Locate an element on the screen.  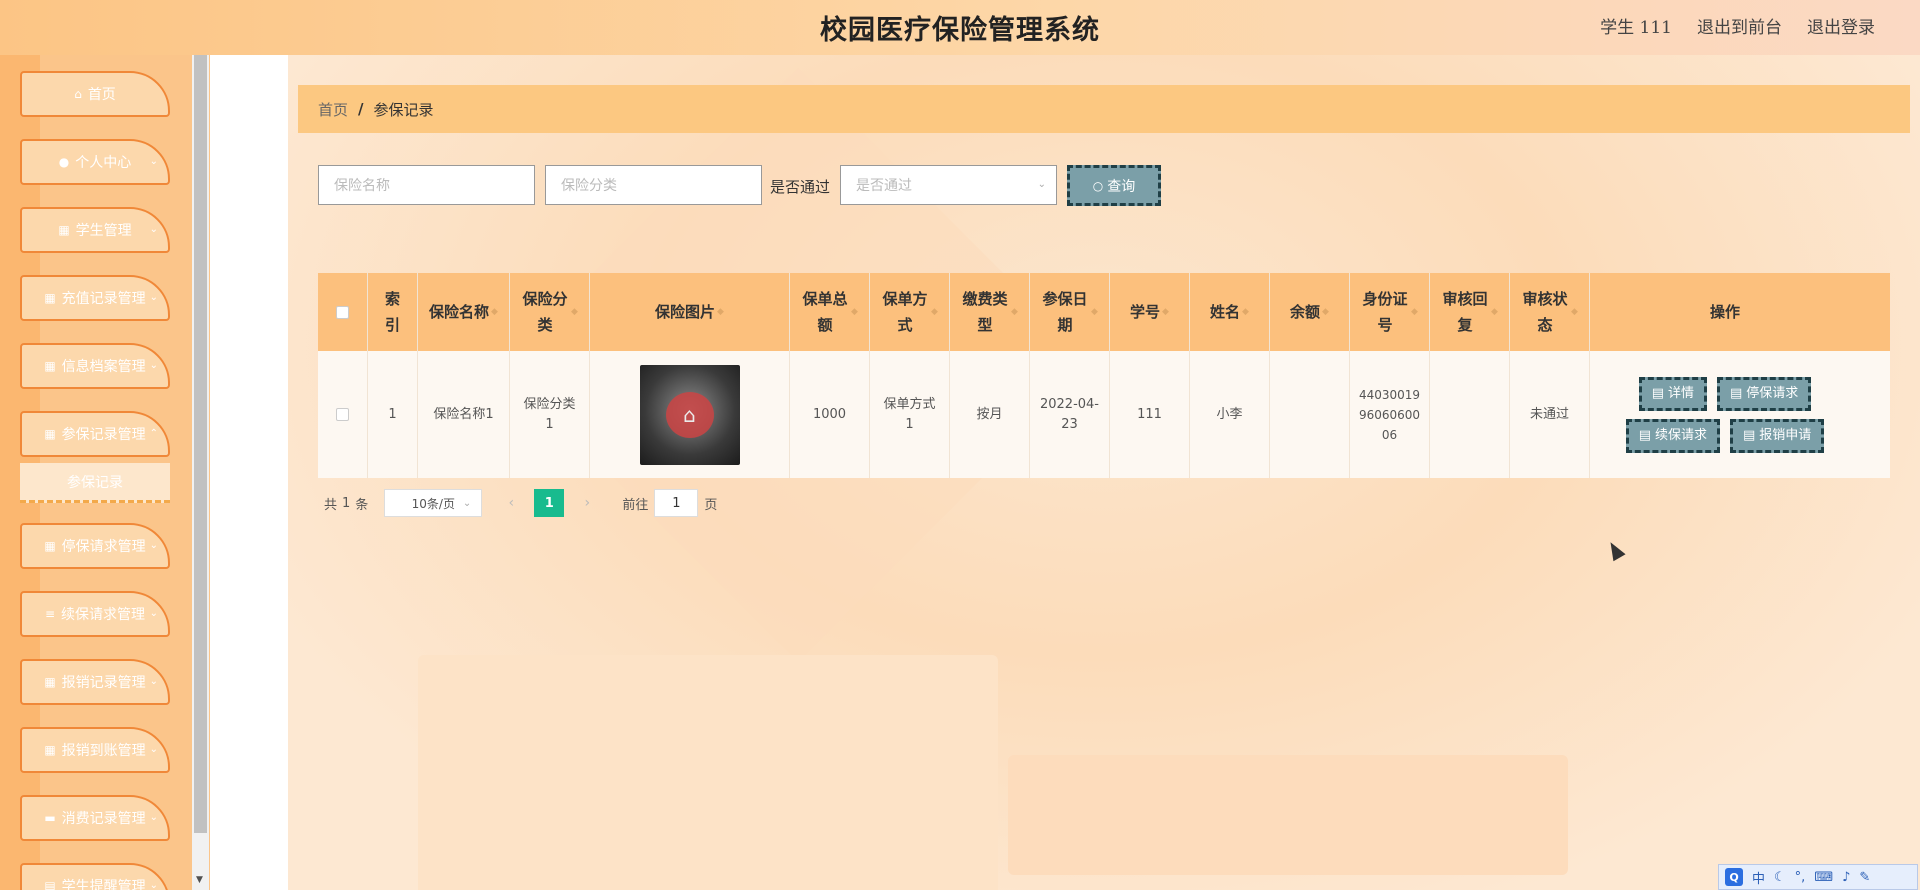
scroll-down-icon: ▼ is located at coordinates (199, 880).